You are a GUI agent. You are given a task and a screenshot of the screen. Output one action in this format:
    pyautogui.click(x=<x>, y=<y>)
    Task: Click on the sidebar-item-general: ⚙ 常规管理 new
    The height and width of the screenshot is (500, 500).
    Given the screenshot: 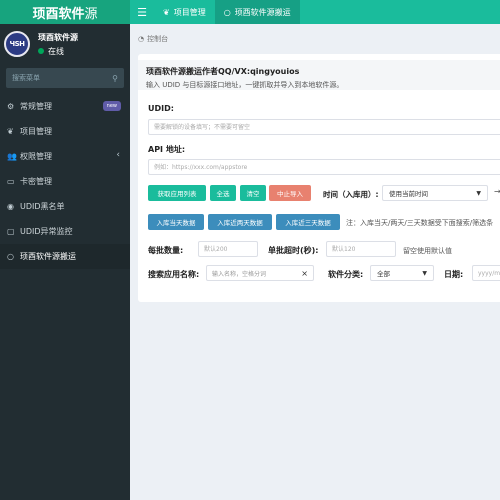 What is the action you would take?
    pyautogui.click(x=65, y=106)
    